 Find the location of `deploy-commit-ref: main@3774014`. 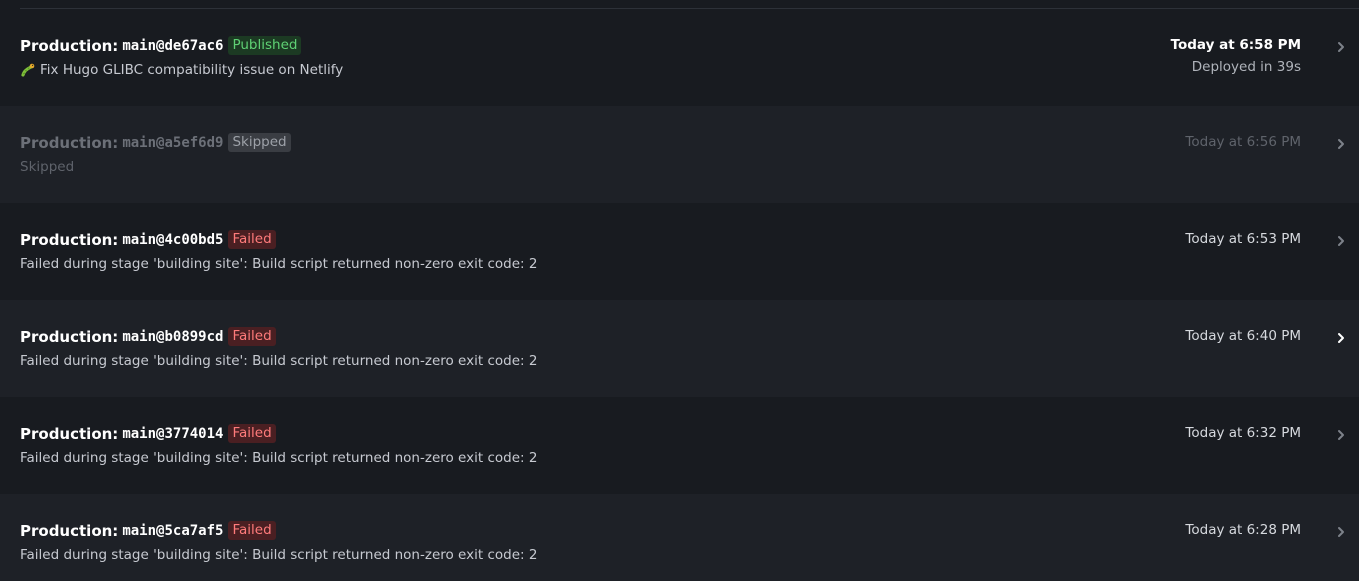

deploy-commit-ref: main@3774014 is located at coordinates (173, 433).